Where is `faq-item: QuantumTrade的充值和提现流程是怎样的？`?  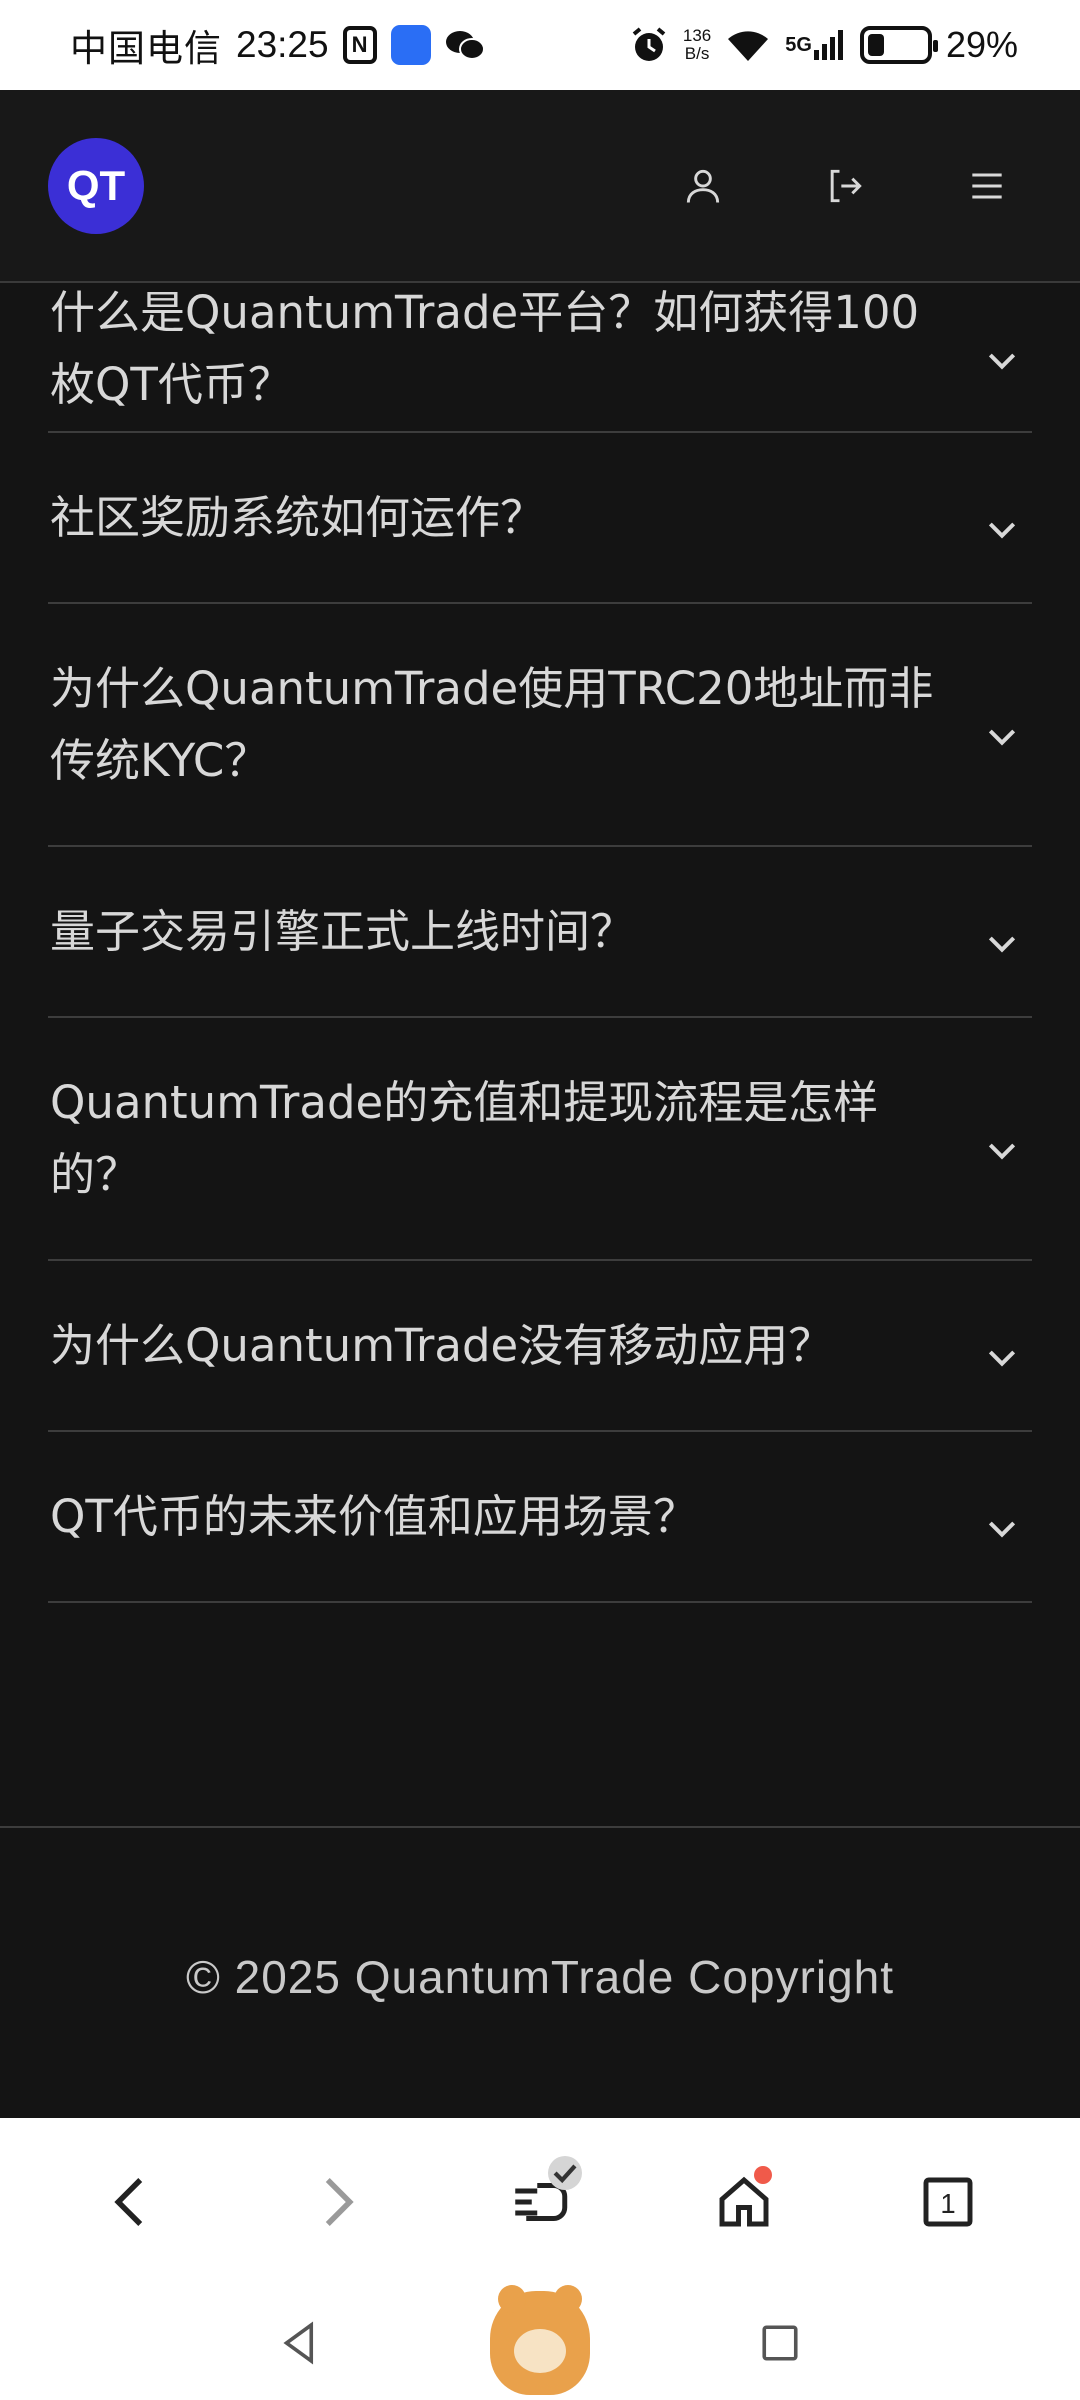
faq-item: QuantumTrade的充值和提现流程是怎样的？ is located at coordinates (540, 1139).